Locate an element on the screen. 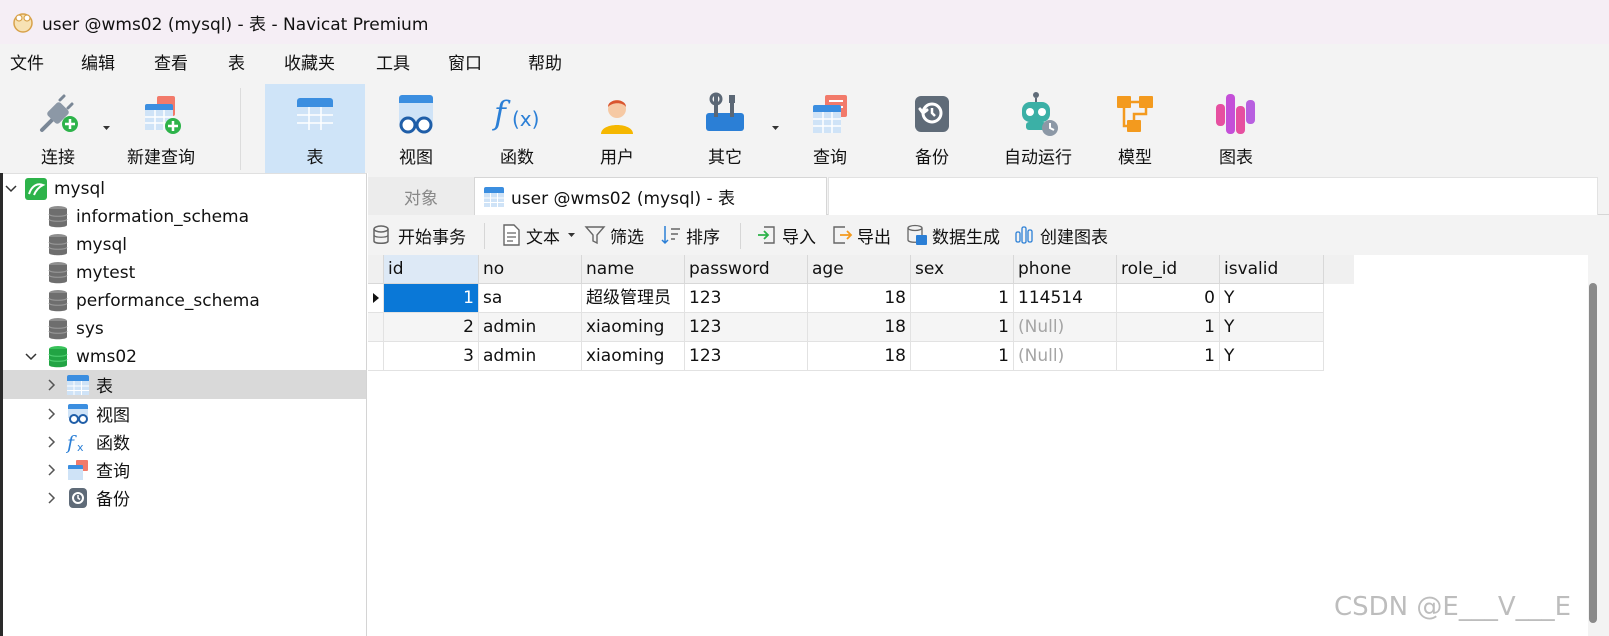 The image size is (1609, 636). tab-objects: 对象 is located at coordinates (421, 196).